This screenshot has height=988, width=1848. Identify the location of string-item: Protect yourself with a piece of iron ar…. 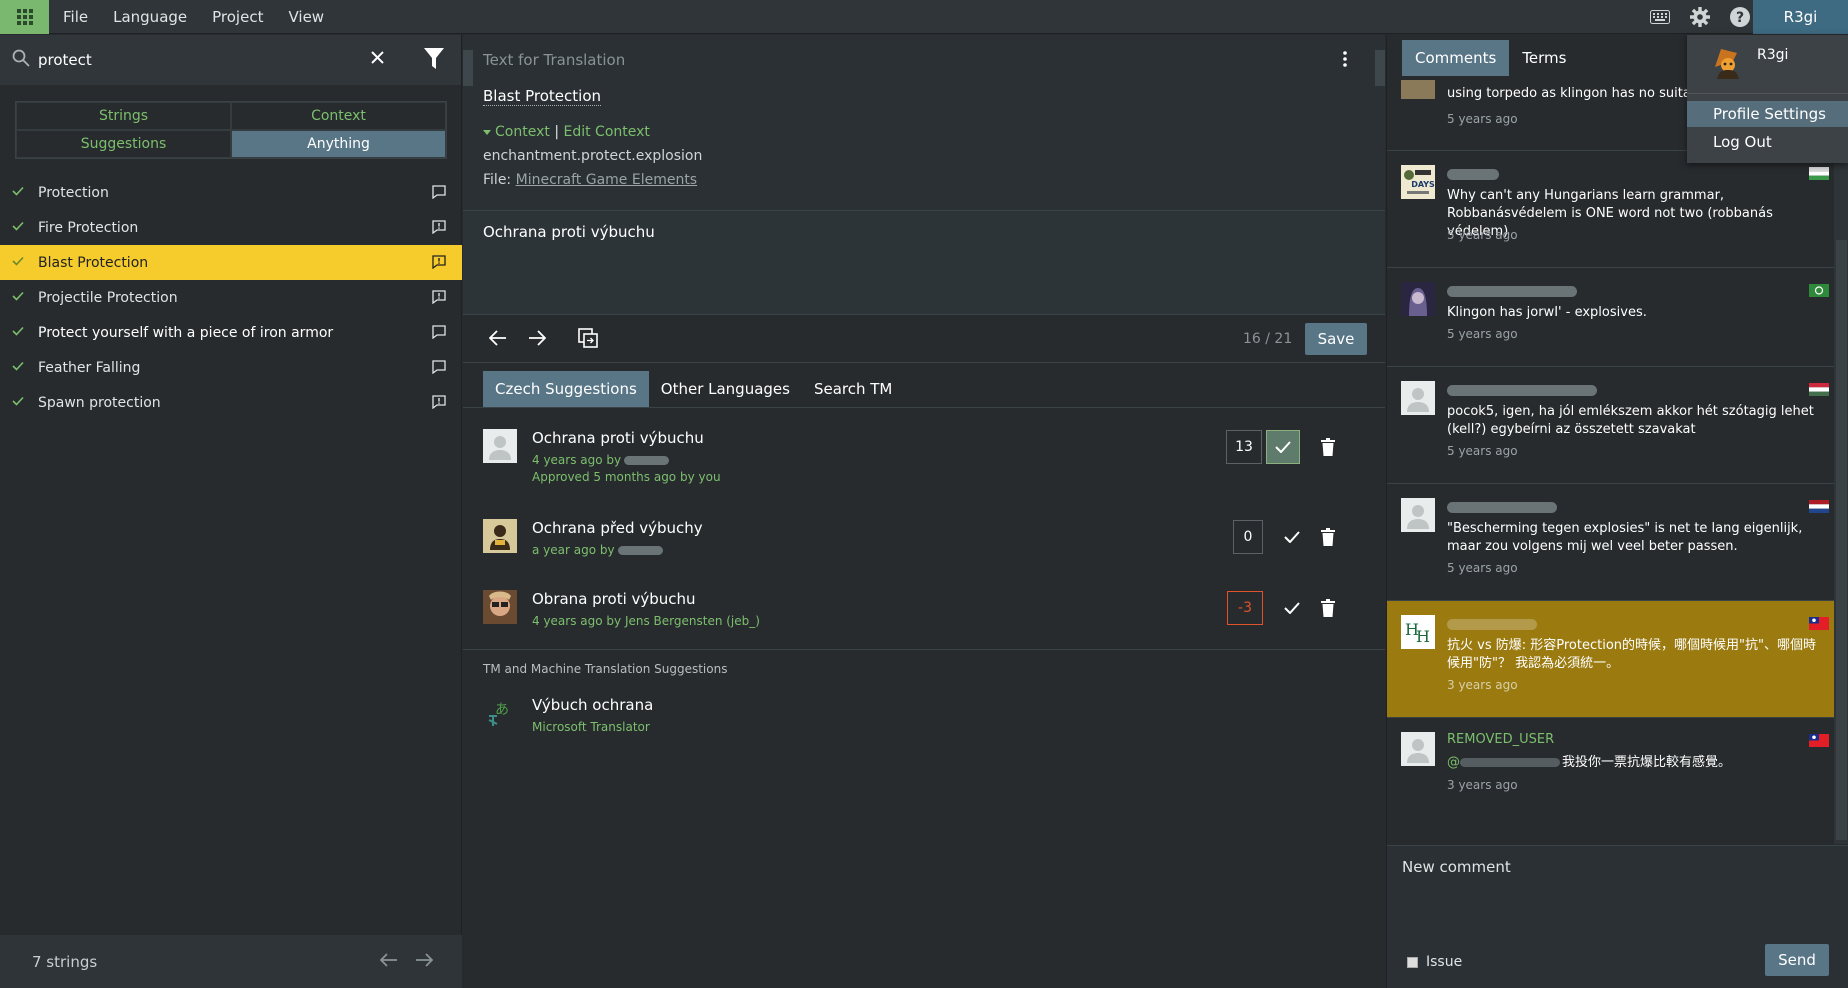
(231, 332).